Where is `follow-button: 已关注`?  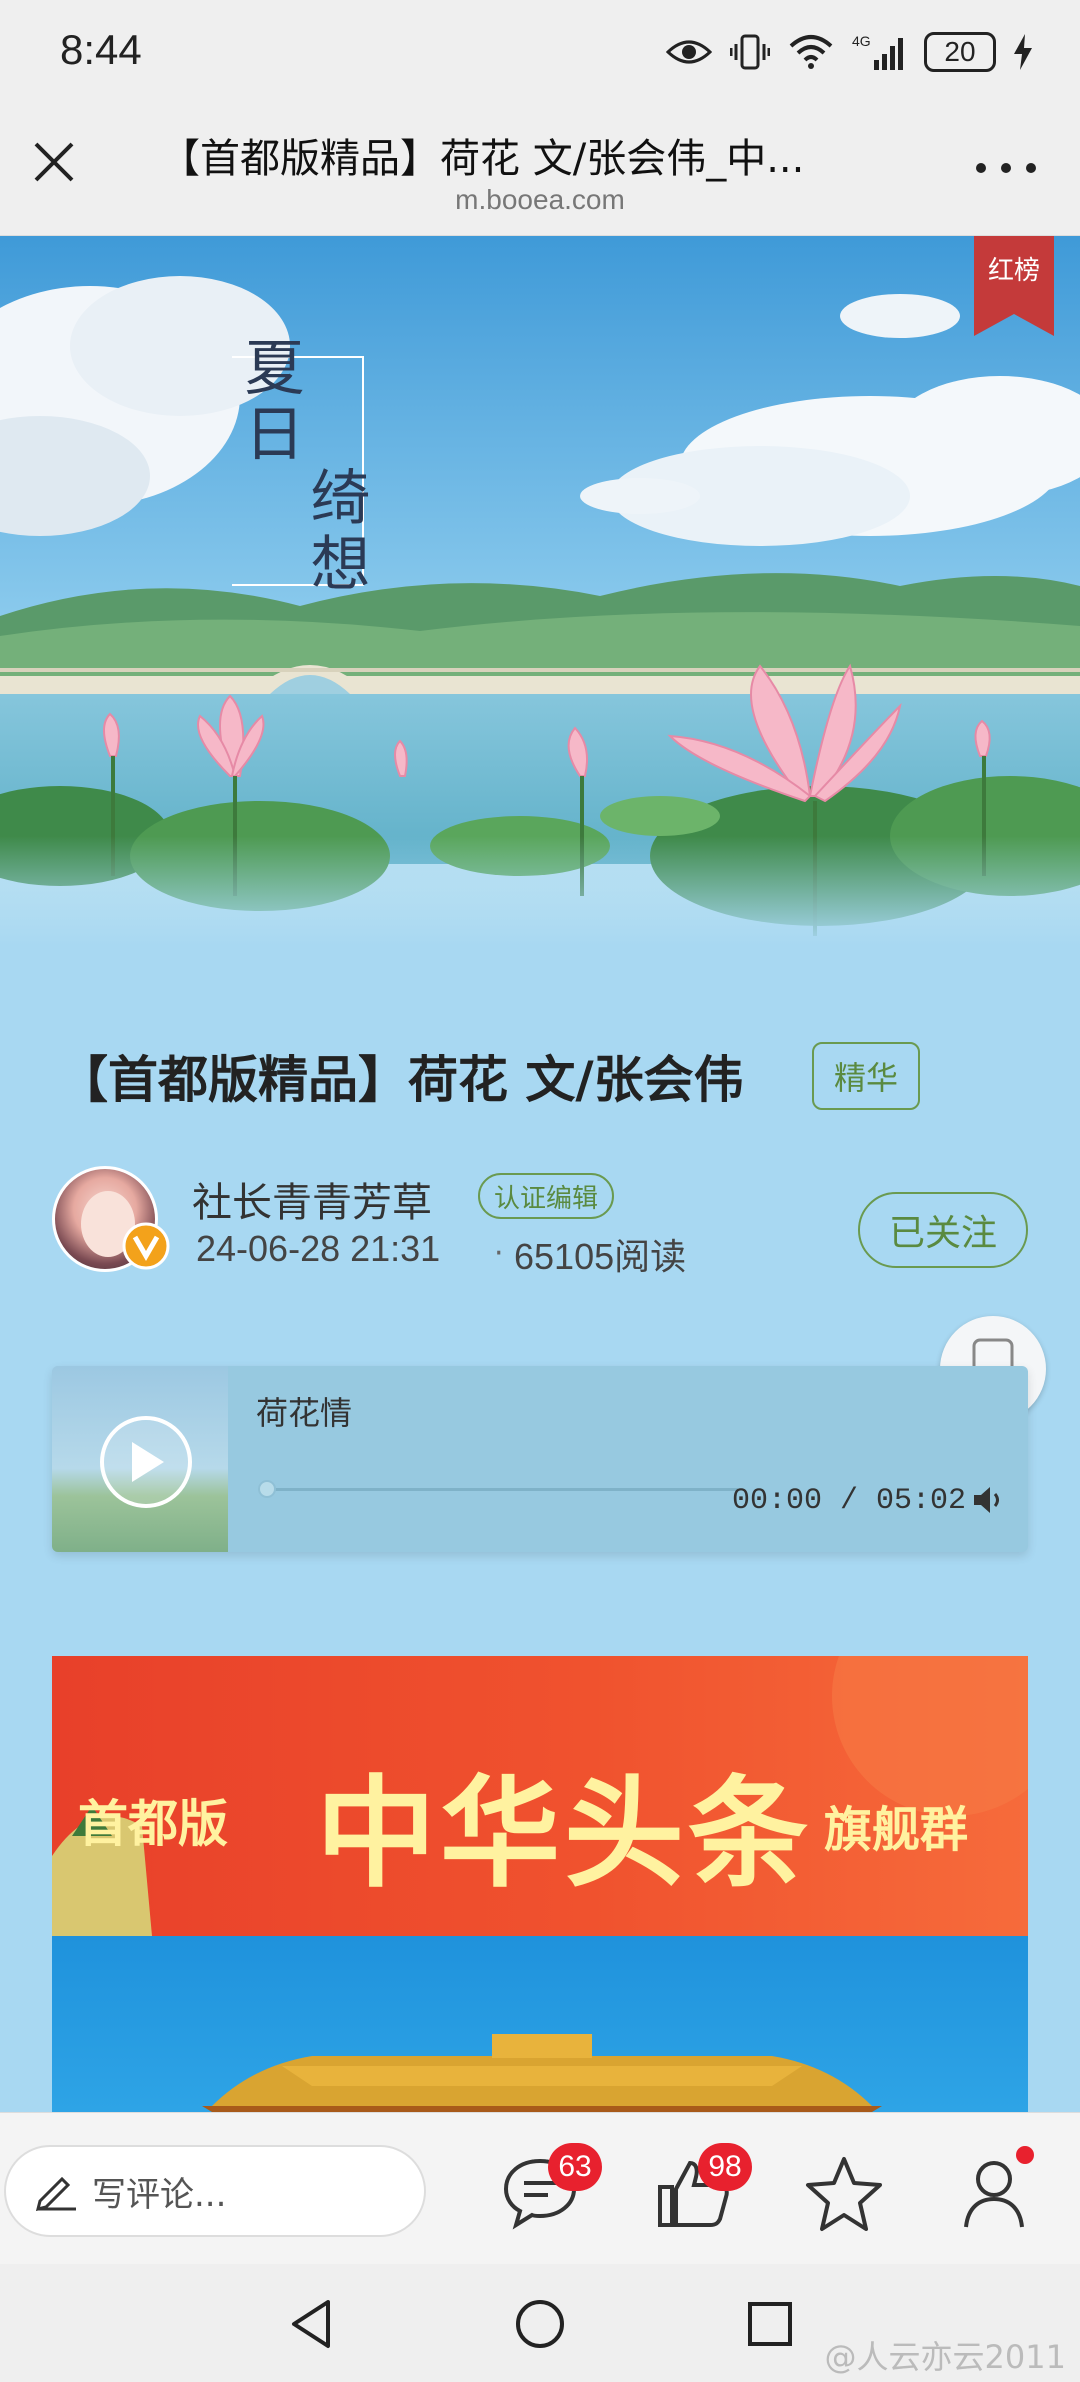
follow-button: 已关注 is located at coordinates (943, 1230).